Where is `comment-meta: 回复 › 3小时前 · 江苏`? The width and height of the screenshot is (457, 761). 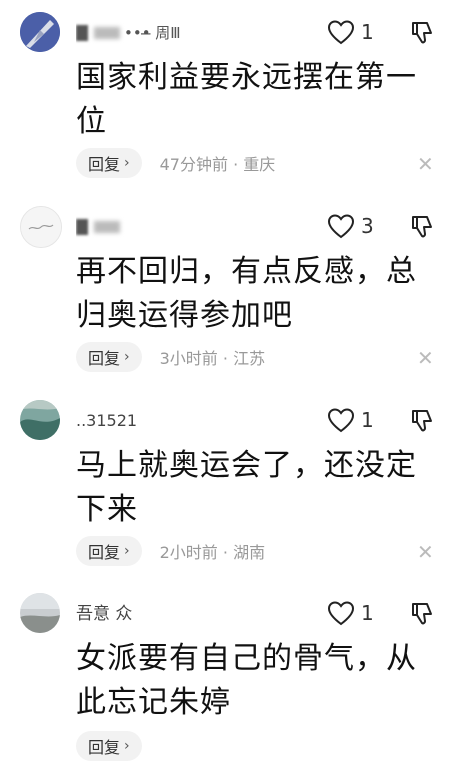
comment-meta: 回复 › 3小时前 · 江苏 is located at coordinates (170, 357).